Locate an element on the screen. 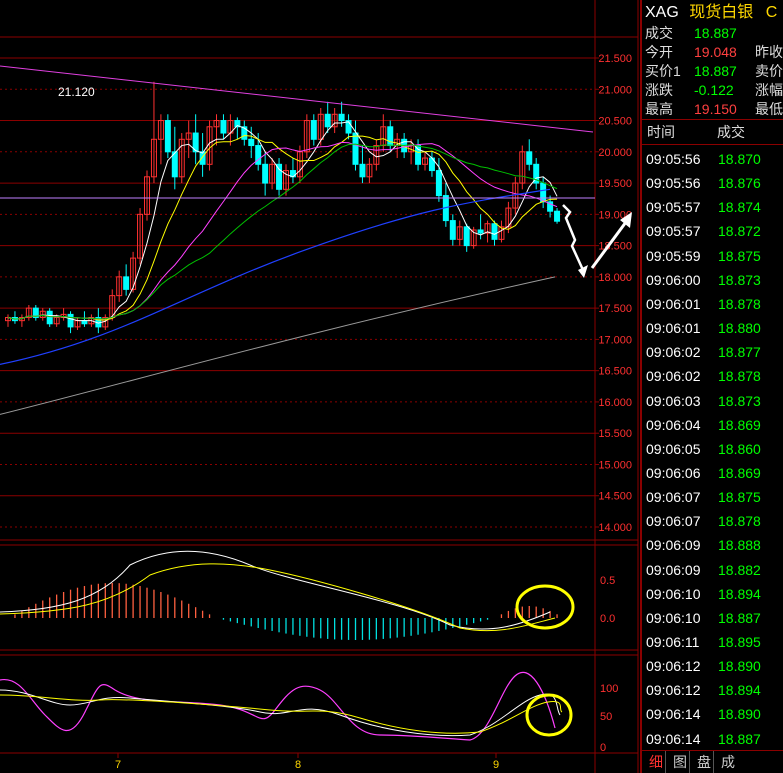 The height and width of the screenshot is (773, 783). price-tick-label: 18.000 is located at coordinates (615, 278).